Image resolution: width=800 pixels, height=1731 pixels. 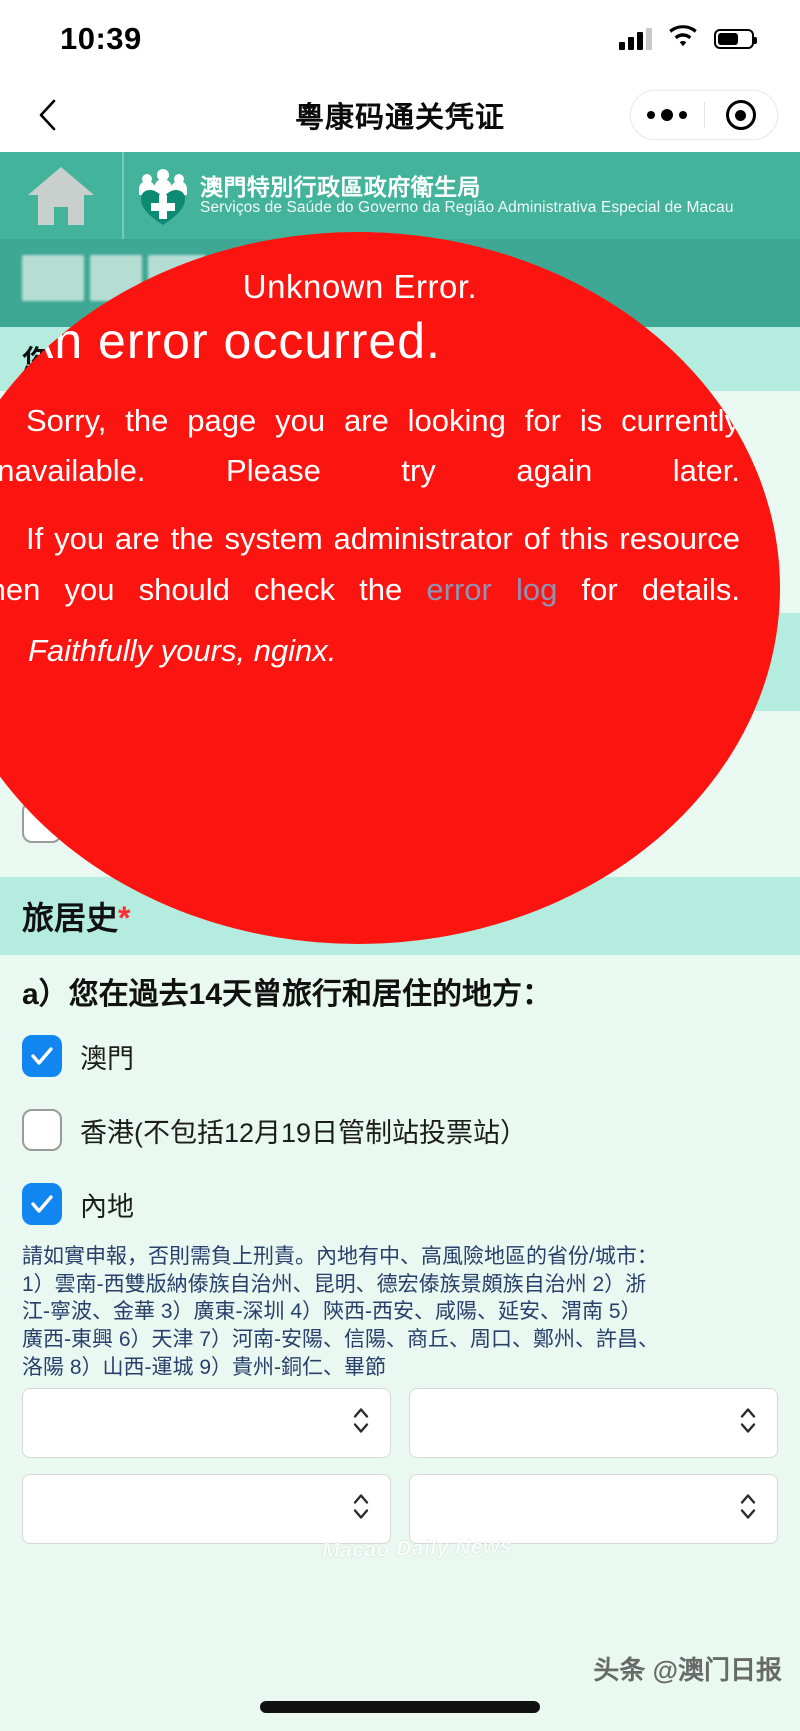 I want to click on error-log-link: error log, so click(x=491, y=589).